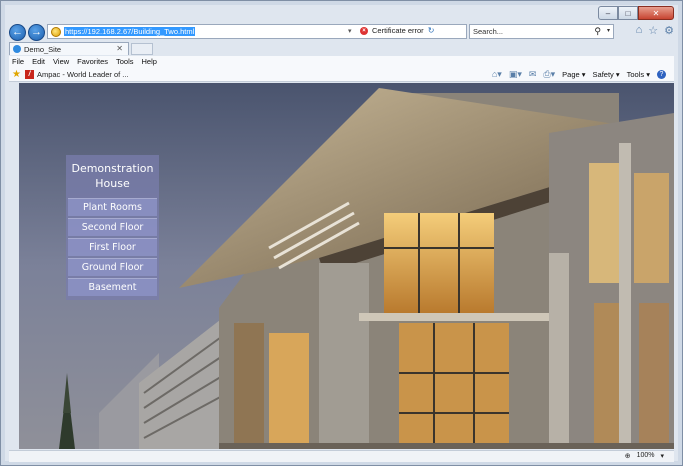 The height and width of the screenshot is (466, 683). What do you see at coordinates (656, 13) in the screenshot?
I see `close-window-button: ✕` at bounding box center [656, 13].